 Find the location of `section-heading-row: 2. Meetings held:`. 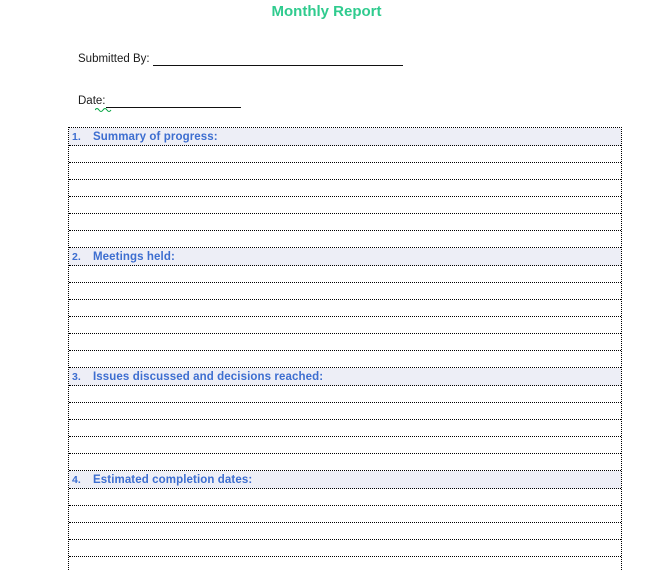

section-heading-row: 2. Meetings held: is located at coordinates (345, 257).